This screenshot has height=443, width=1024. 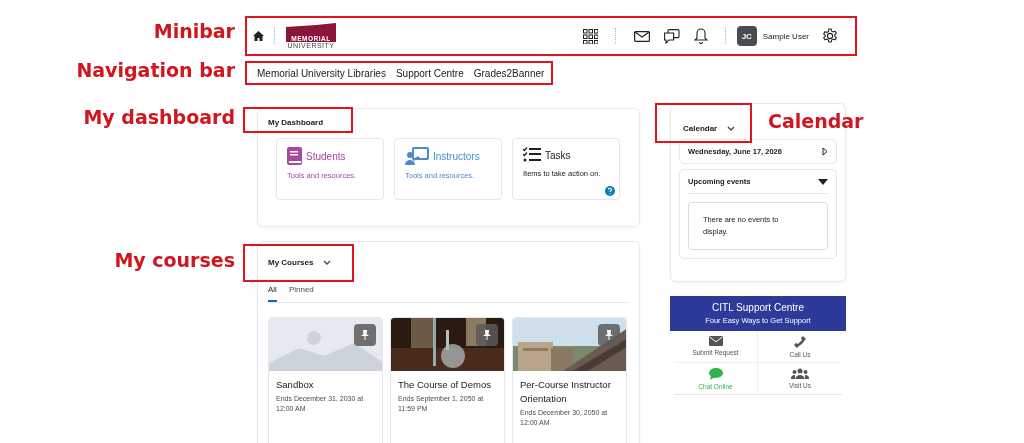 I want to click on caret-down-icon, so click(x=823, y=181).